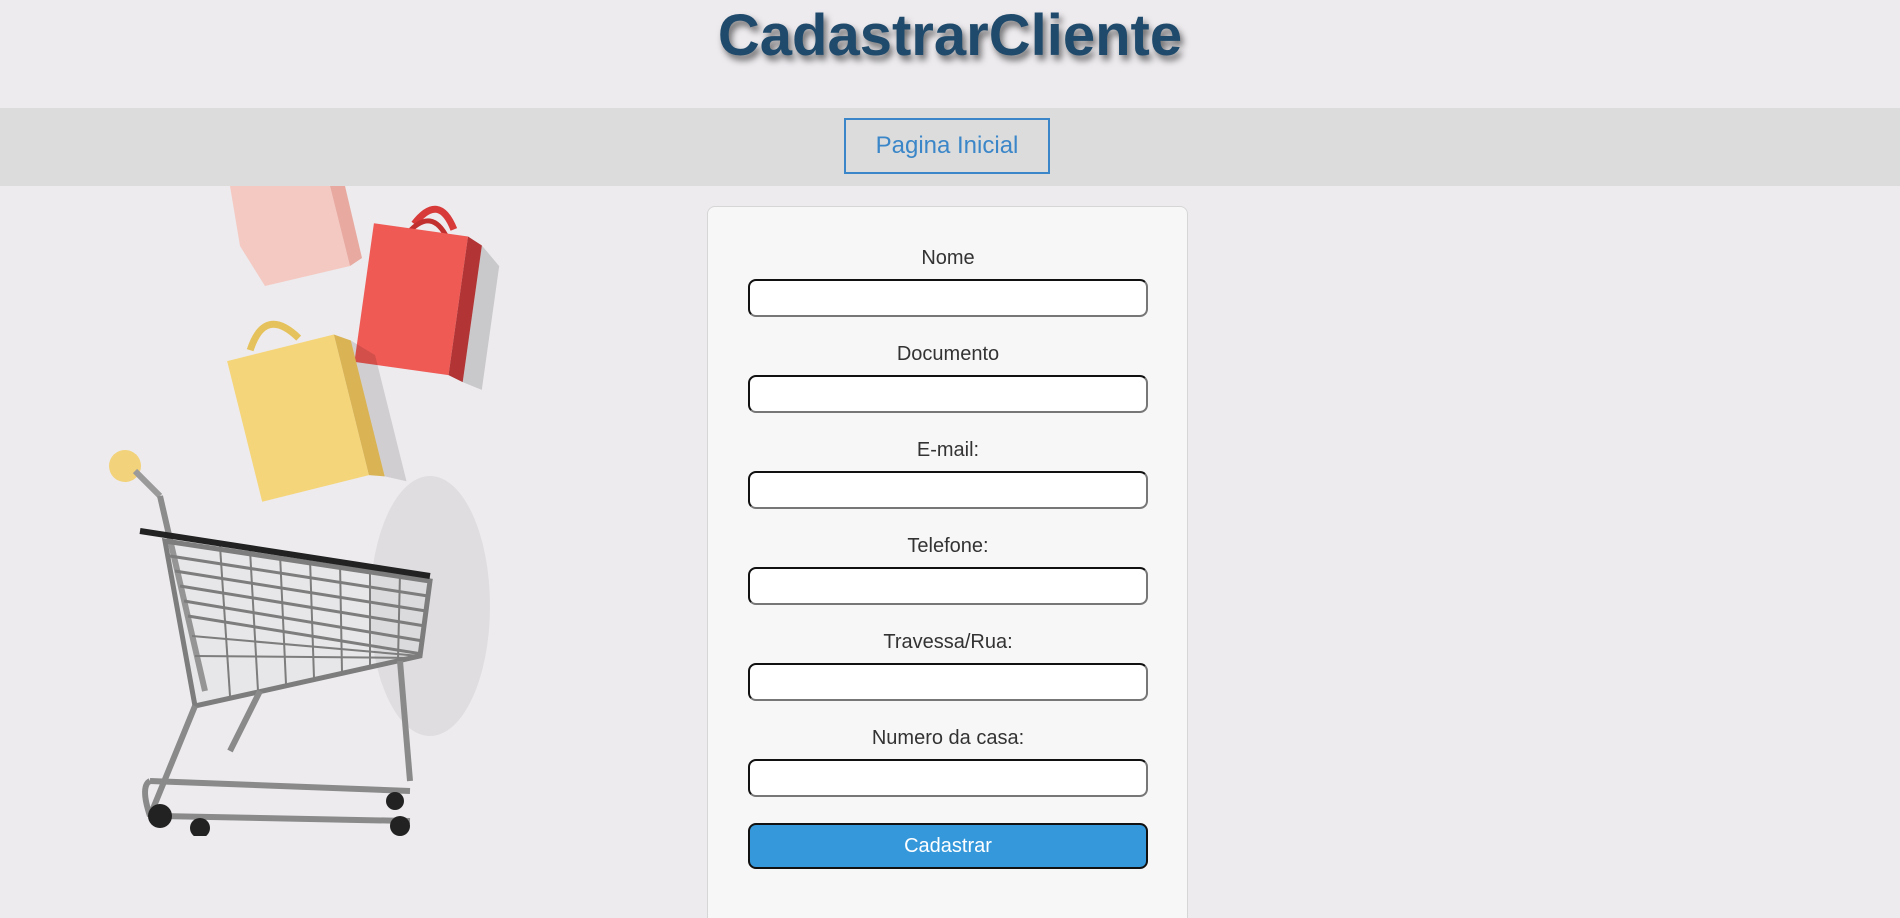 This screenshot has height=918, width=1900. What do you see at coordinates (948, 298) in the screenshot?
I see `nome-input` at bounding box center [948, 298].